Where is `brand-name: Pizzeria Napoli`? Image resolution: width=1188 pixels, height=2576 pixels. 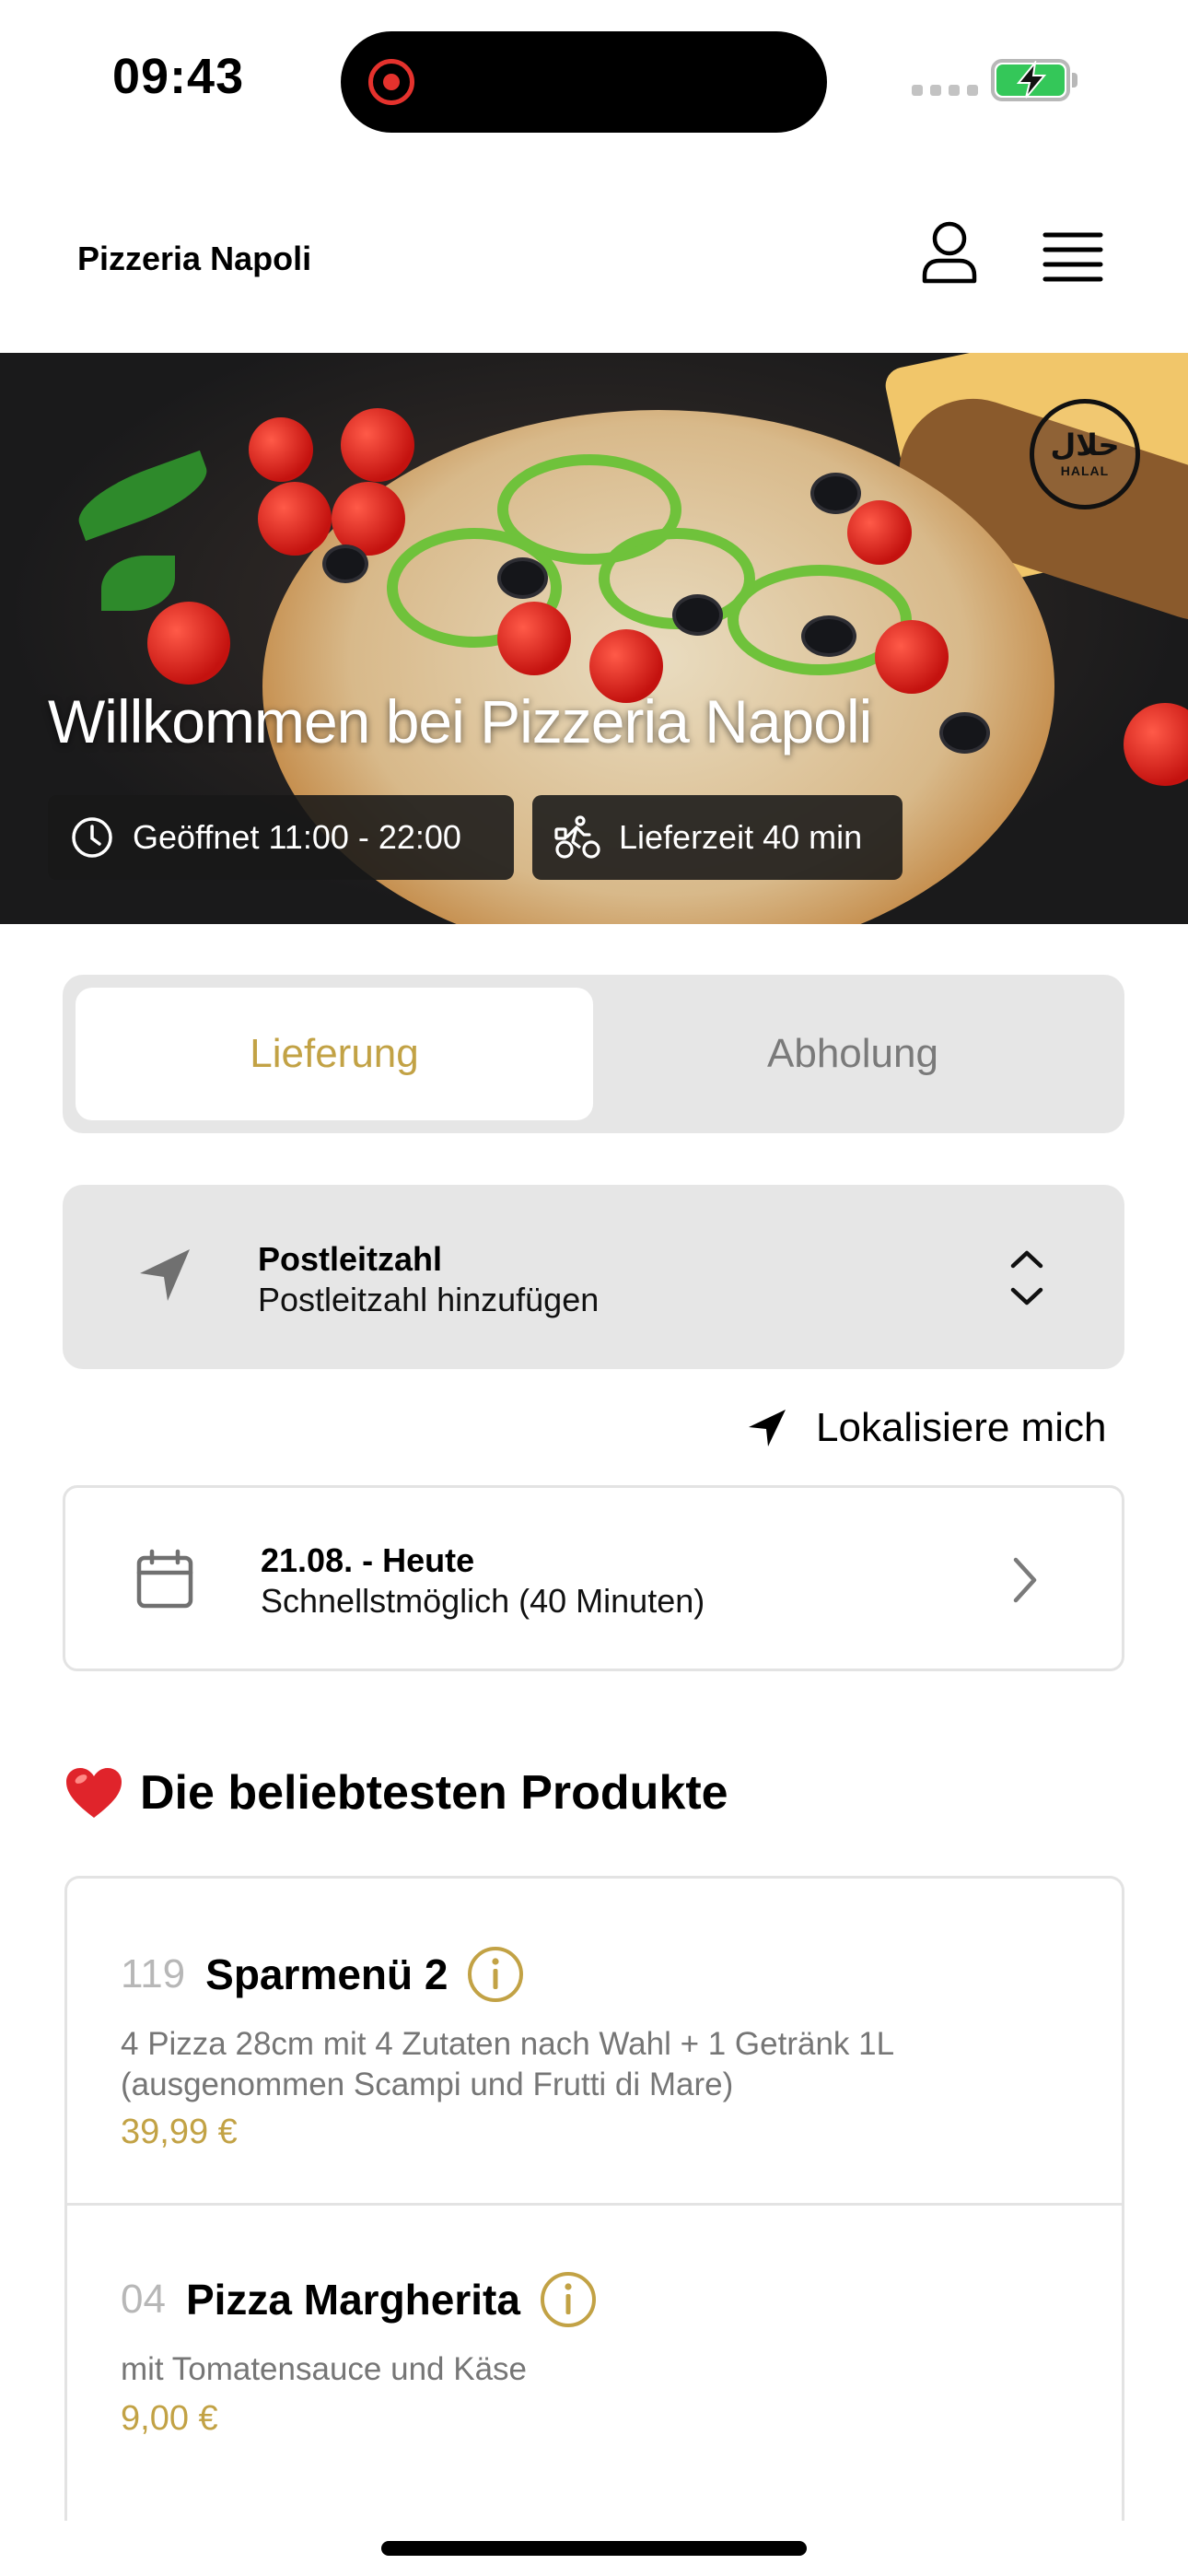 brand-name: Pizzeria Napoli is located at coordinates (194, 259).